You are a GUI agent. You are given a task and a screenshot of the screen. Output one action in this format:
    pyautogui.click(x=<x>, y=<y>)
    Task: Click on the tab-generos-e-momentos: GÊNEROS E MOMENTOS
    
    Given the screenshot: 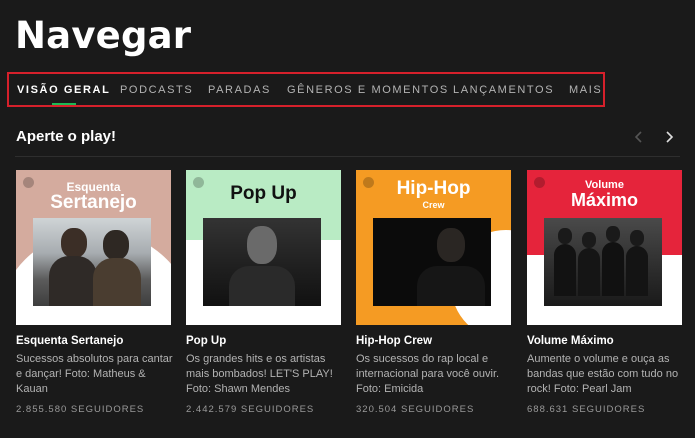 What is the action you would take?
    pyautogui.click(x=368, y=90)
    